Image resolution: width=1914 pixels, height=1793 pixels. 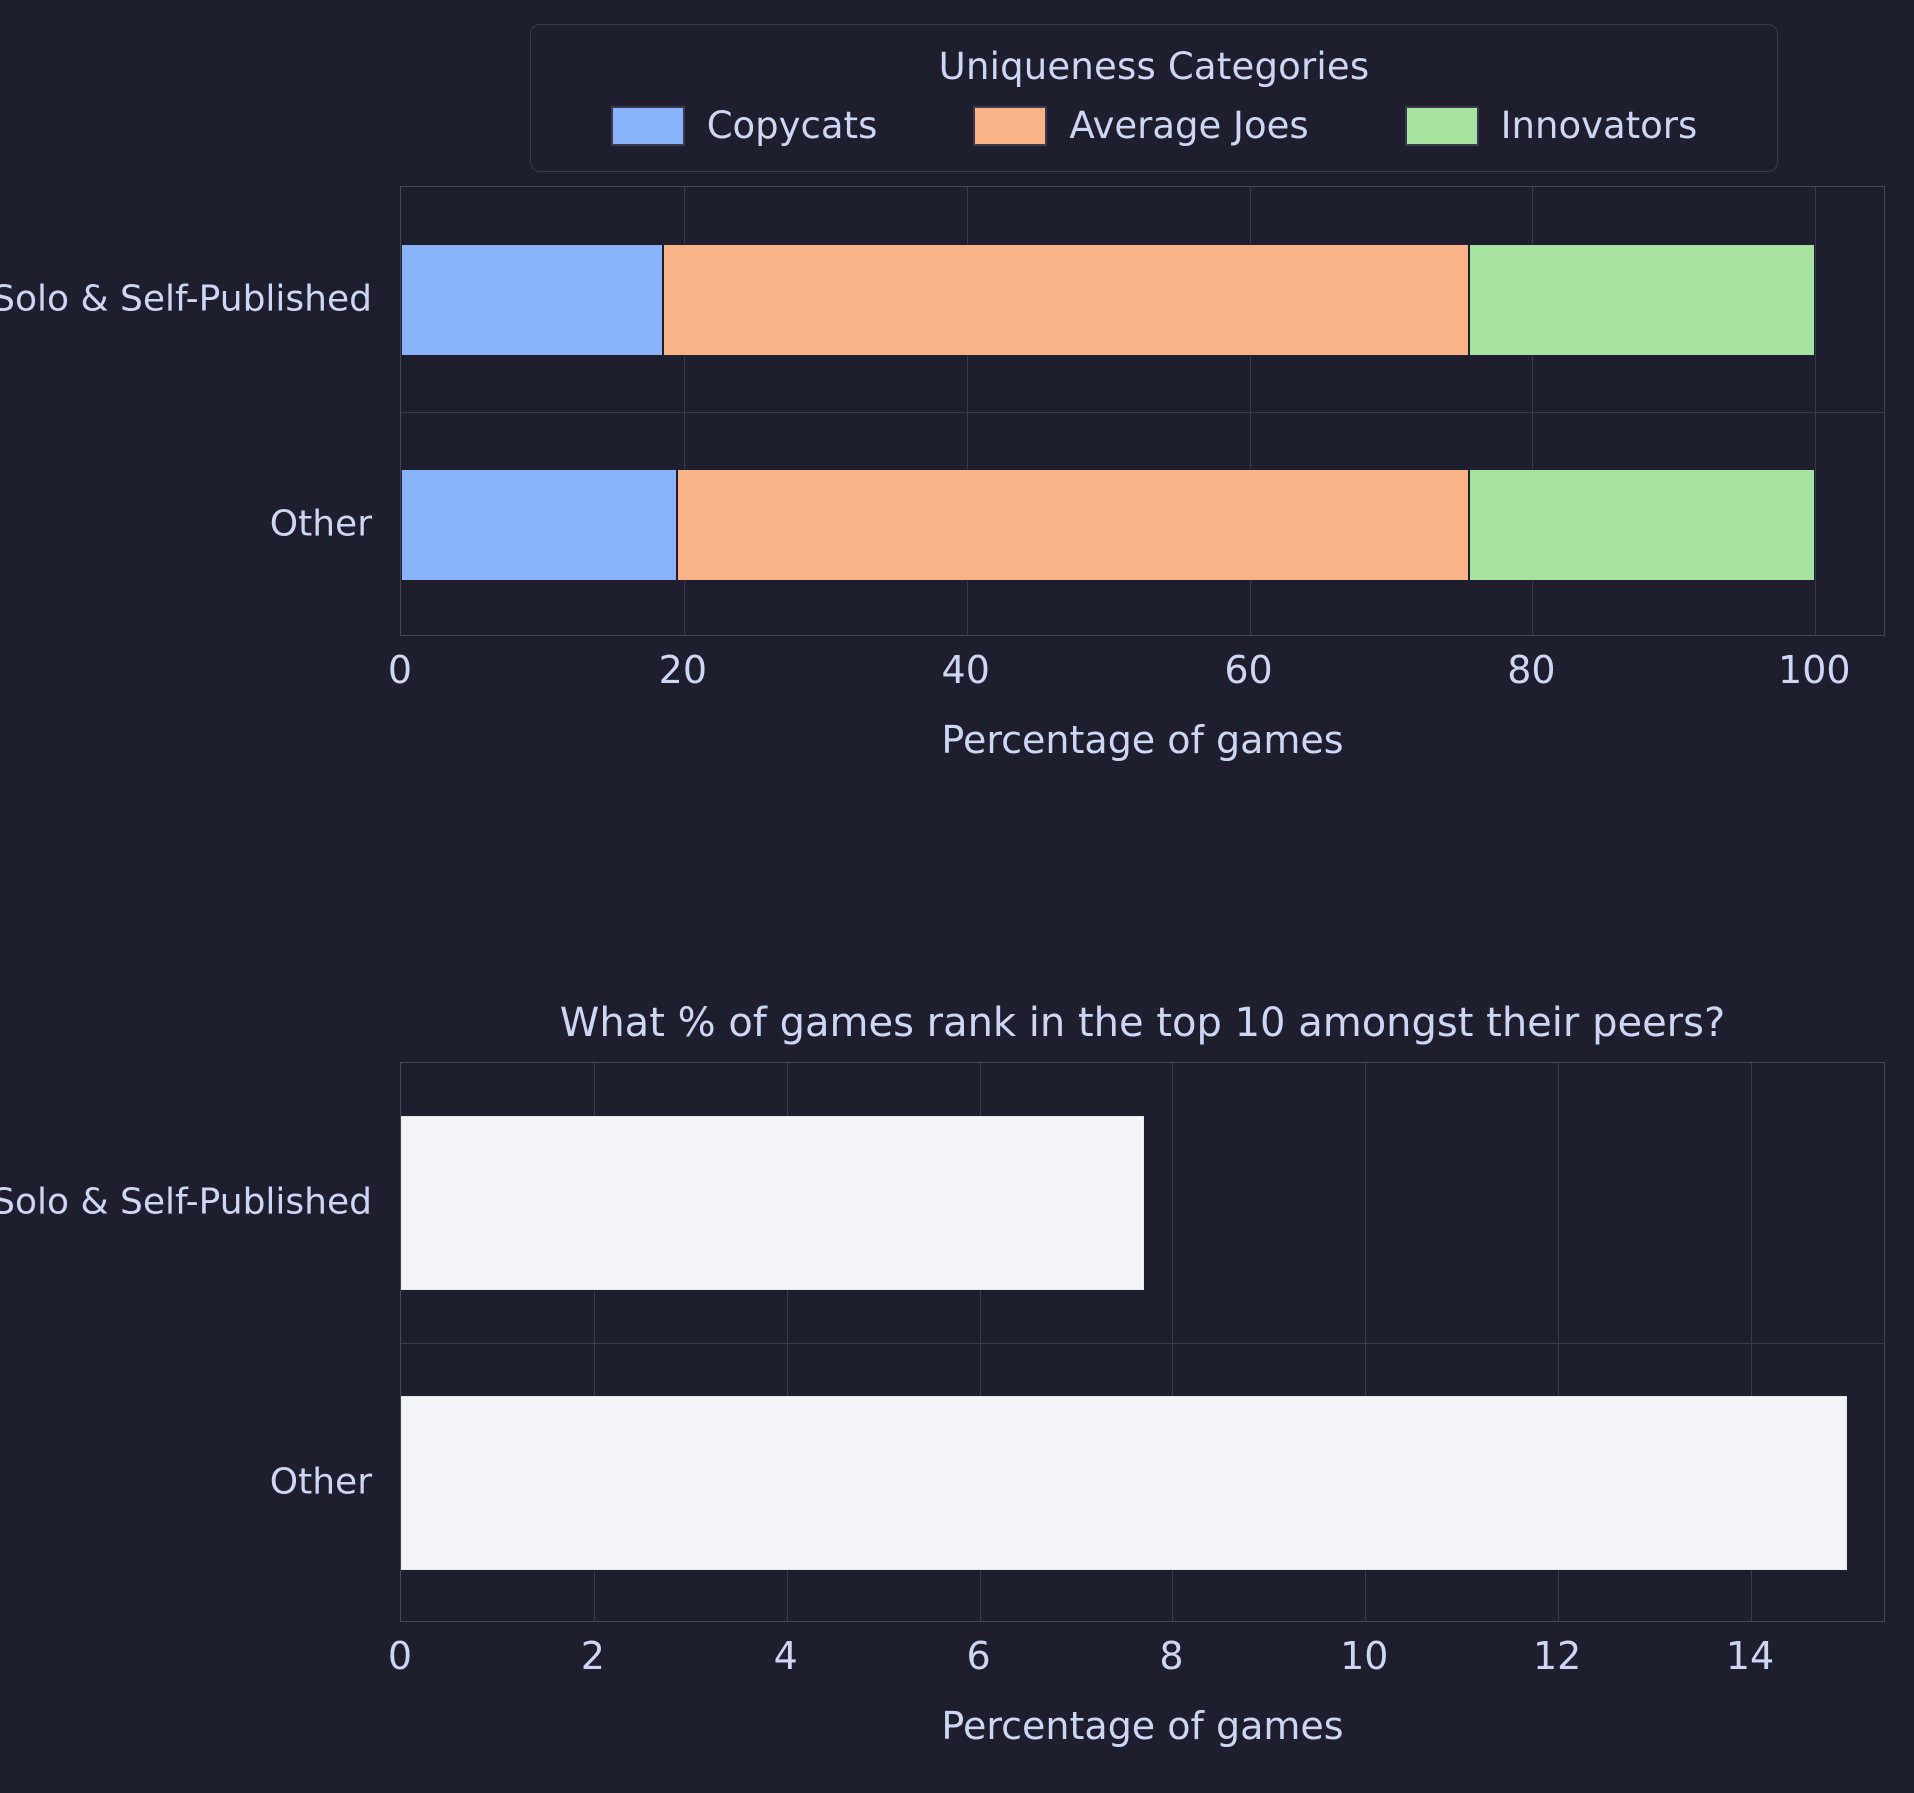 What do you see at coordinates (1248, 670) in the screenshot?
I see `x-axis-tick-label: 60` at bounding box center [1248, 670].